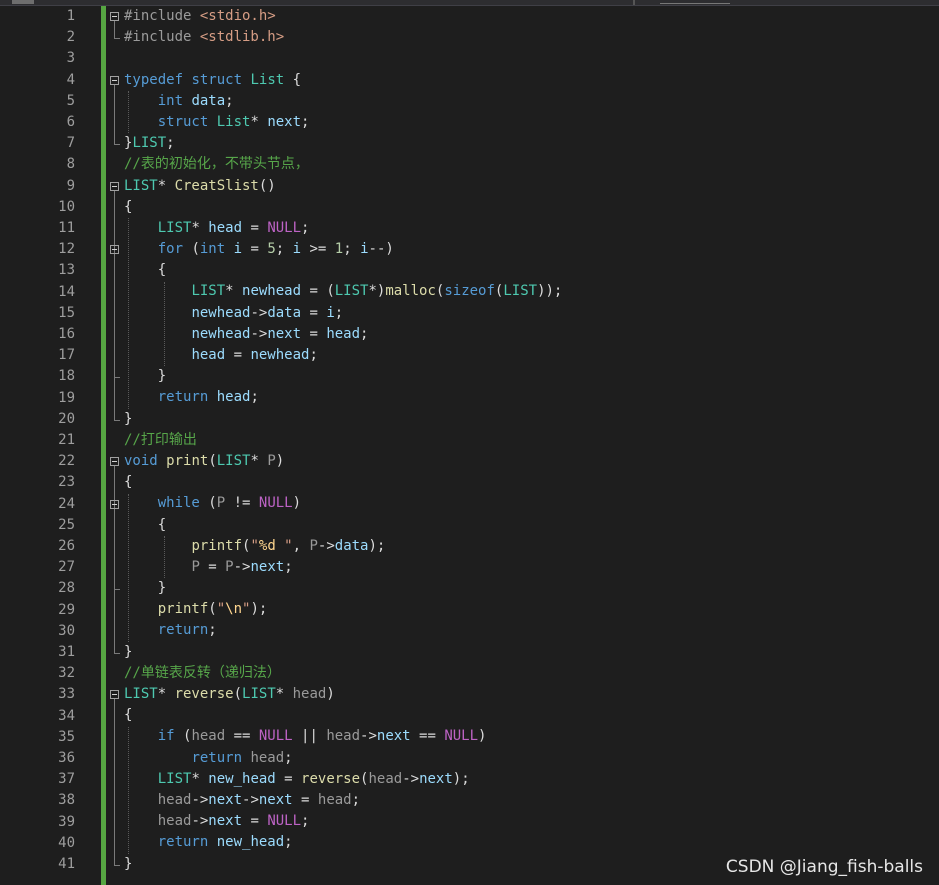  Describe the element at coordinates (301, 545) in the screenshot. I see `code-token: ,` at that location.